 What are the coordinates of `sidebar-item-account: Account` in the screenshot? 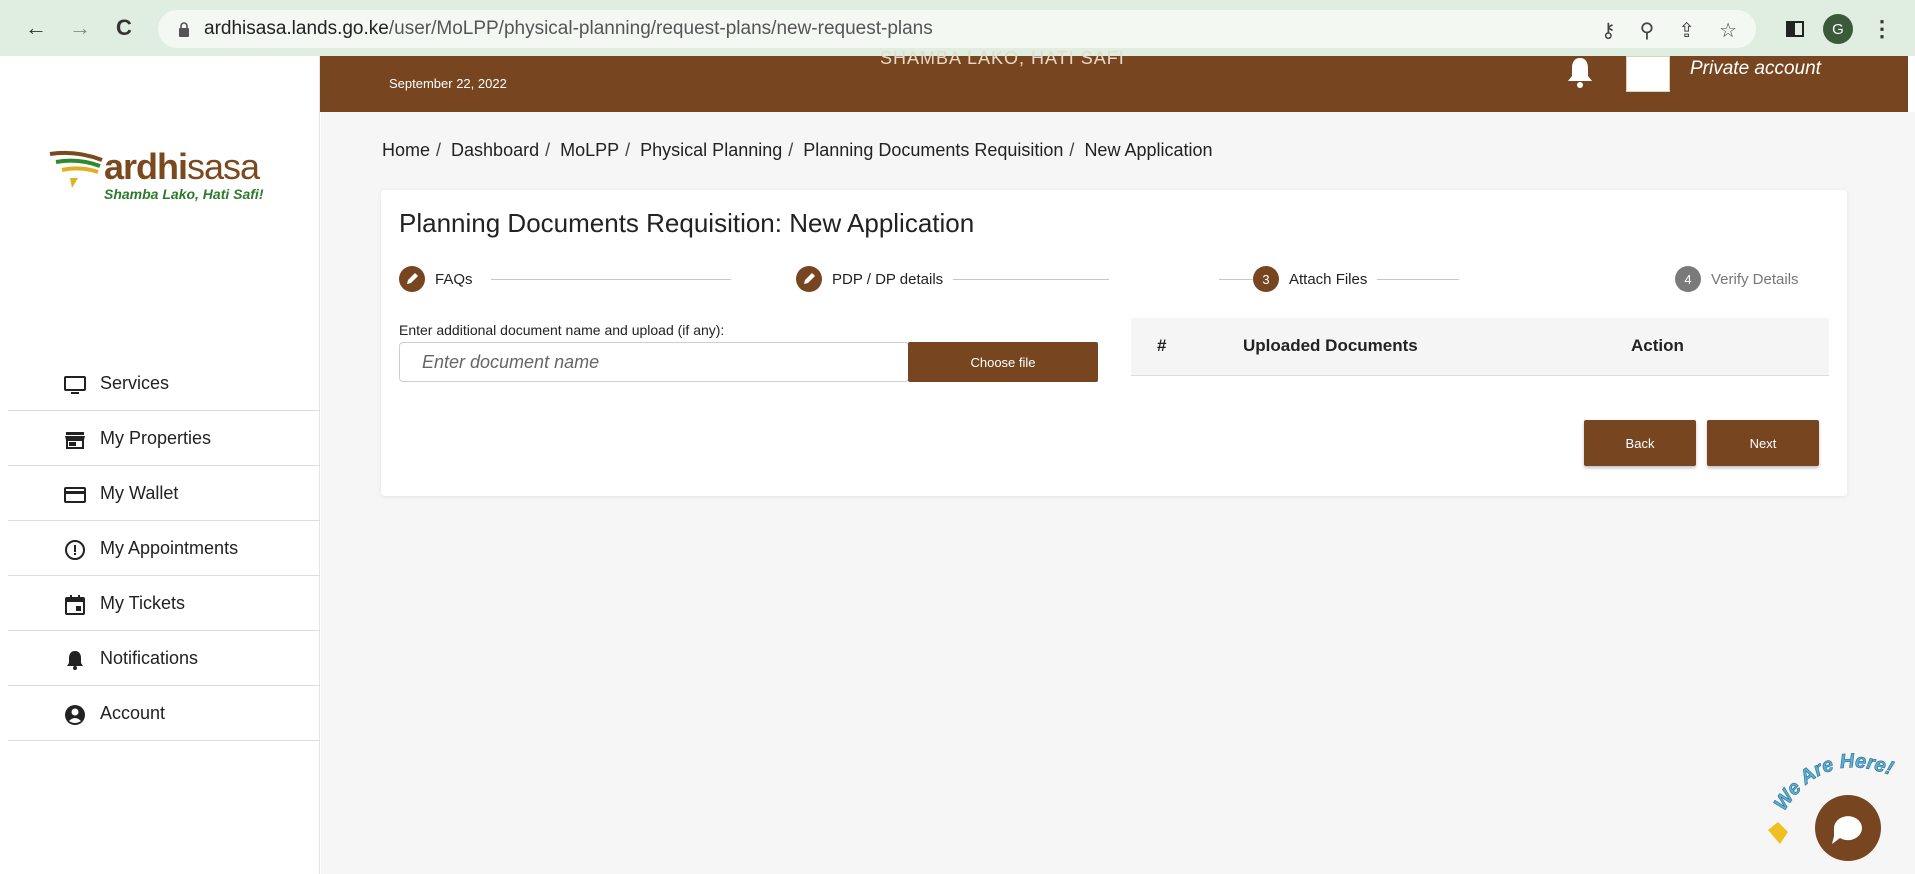 It's located at (164, 713).